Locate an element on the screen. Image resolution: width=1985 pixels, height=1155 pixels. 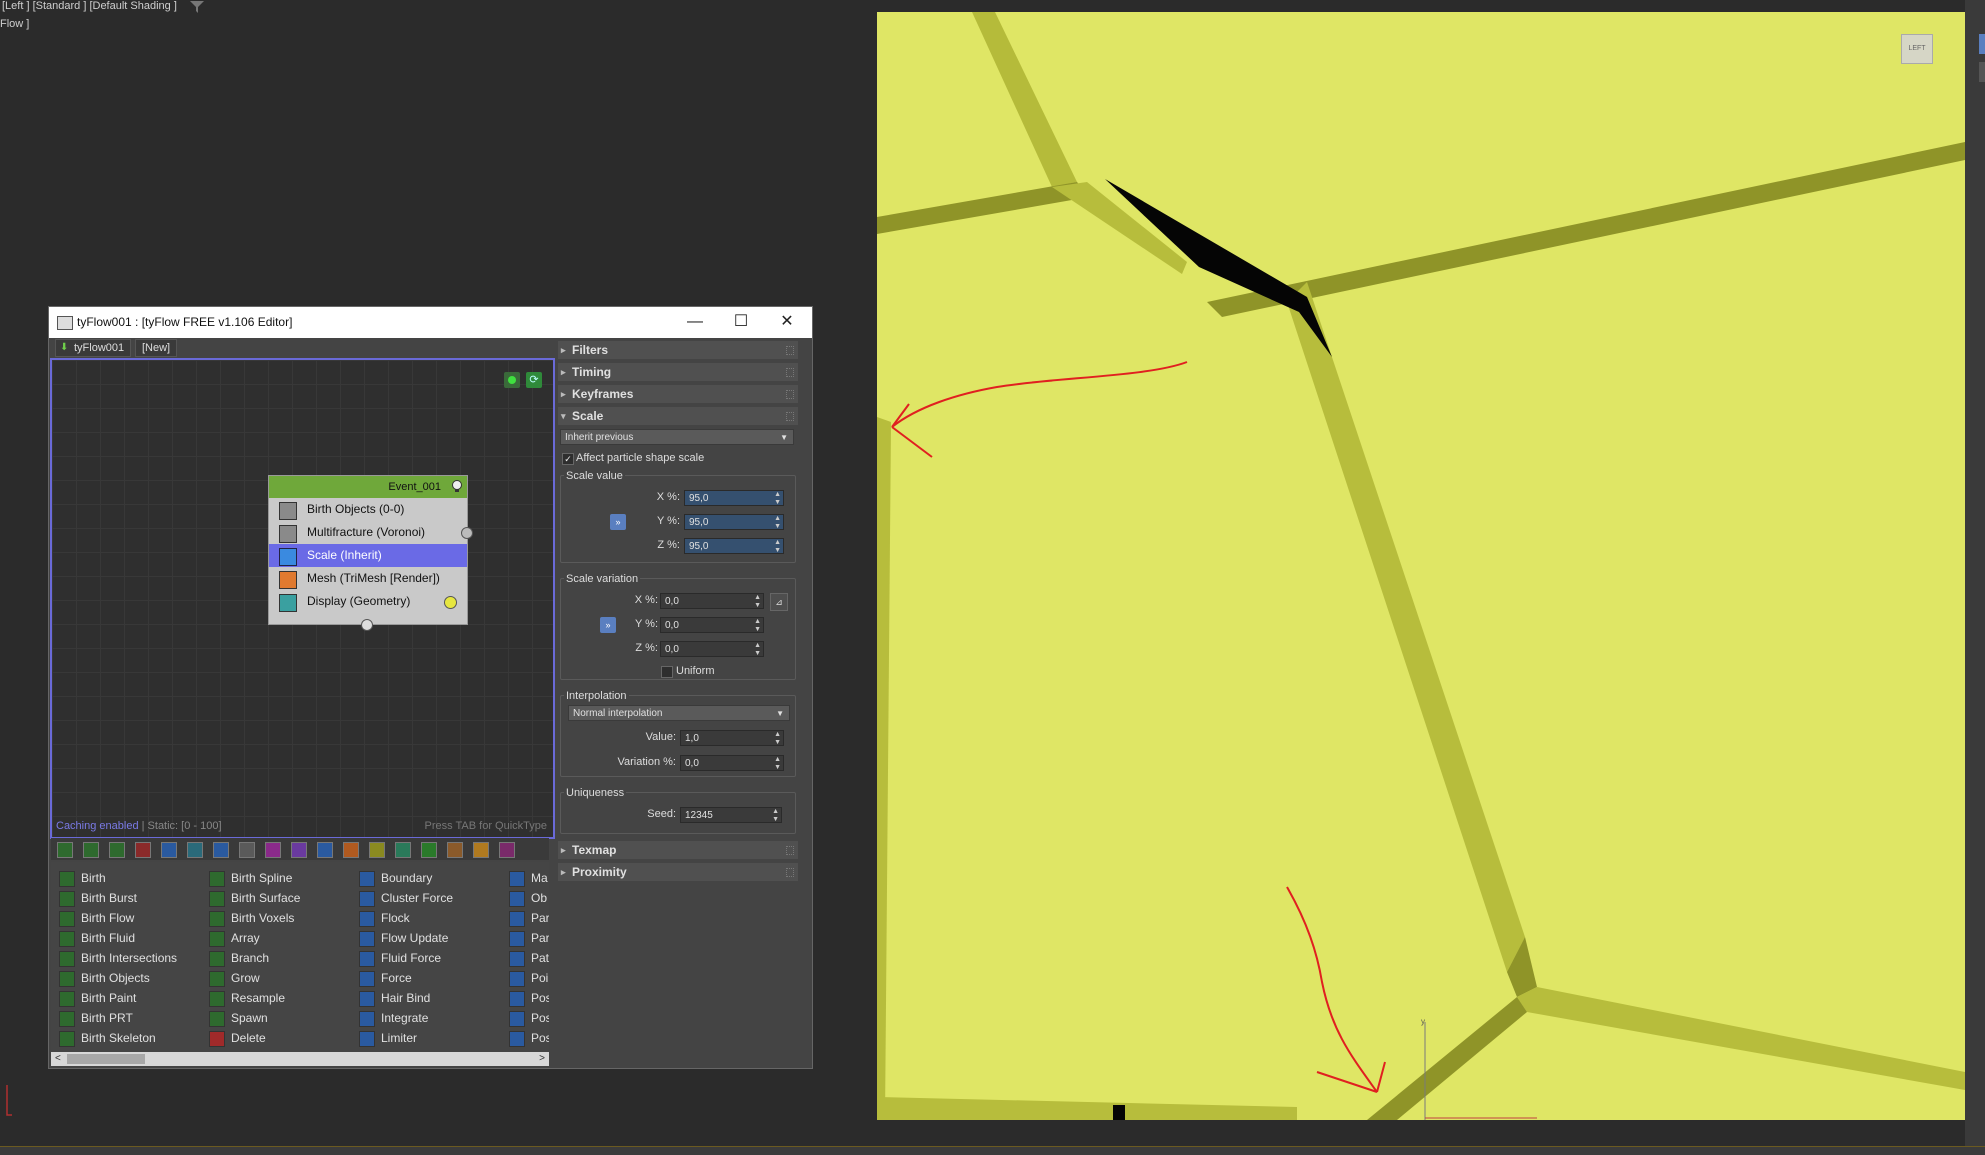
rollout-proximity: Proximity is located at coordinates (678, 872).